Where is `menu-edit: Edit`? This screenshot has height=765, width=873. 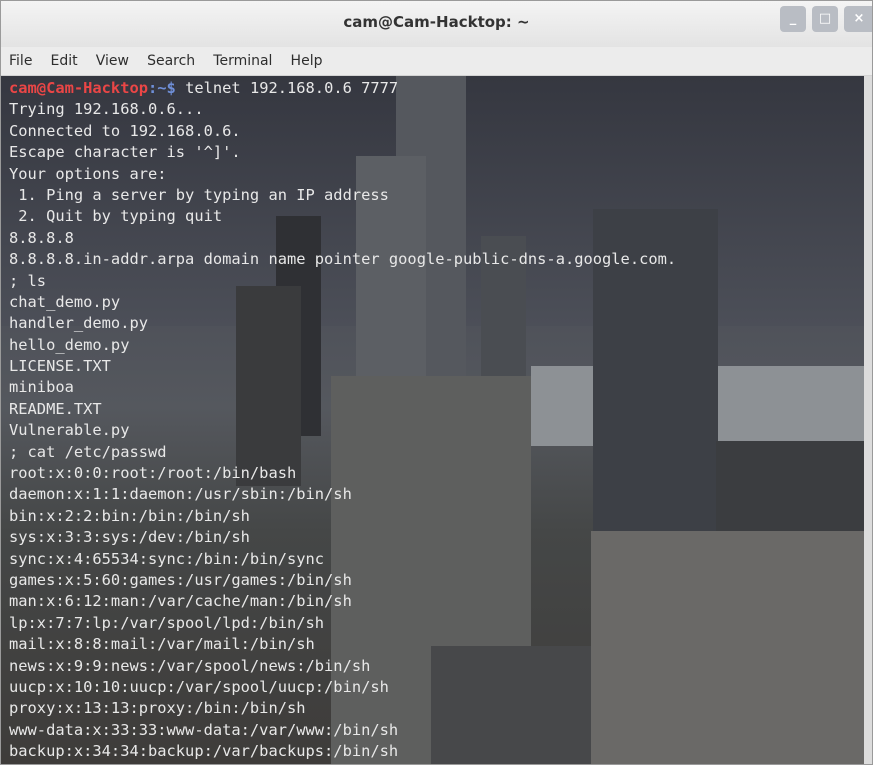
menu-edit: Edit is located at coordinates (64, 61).